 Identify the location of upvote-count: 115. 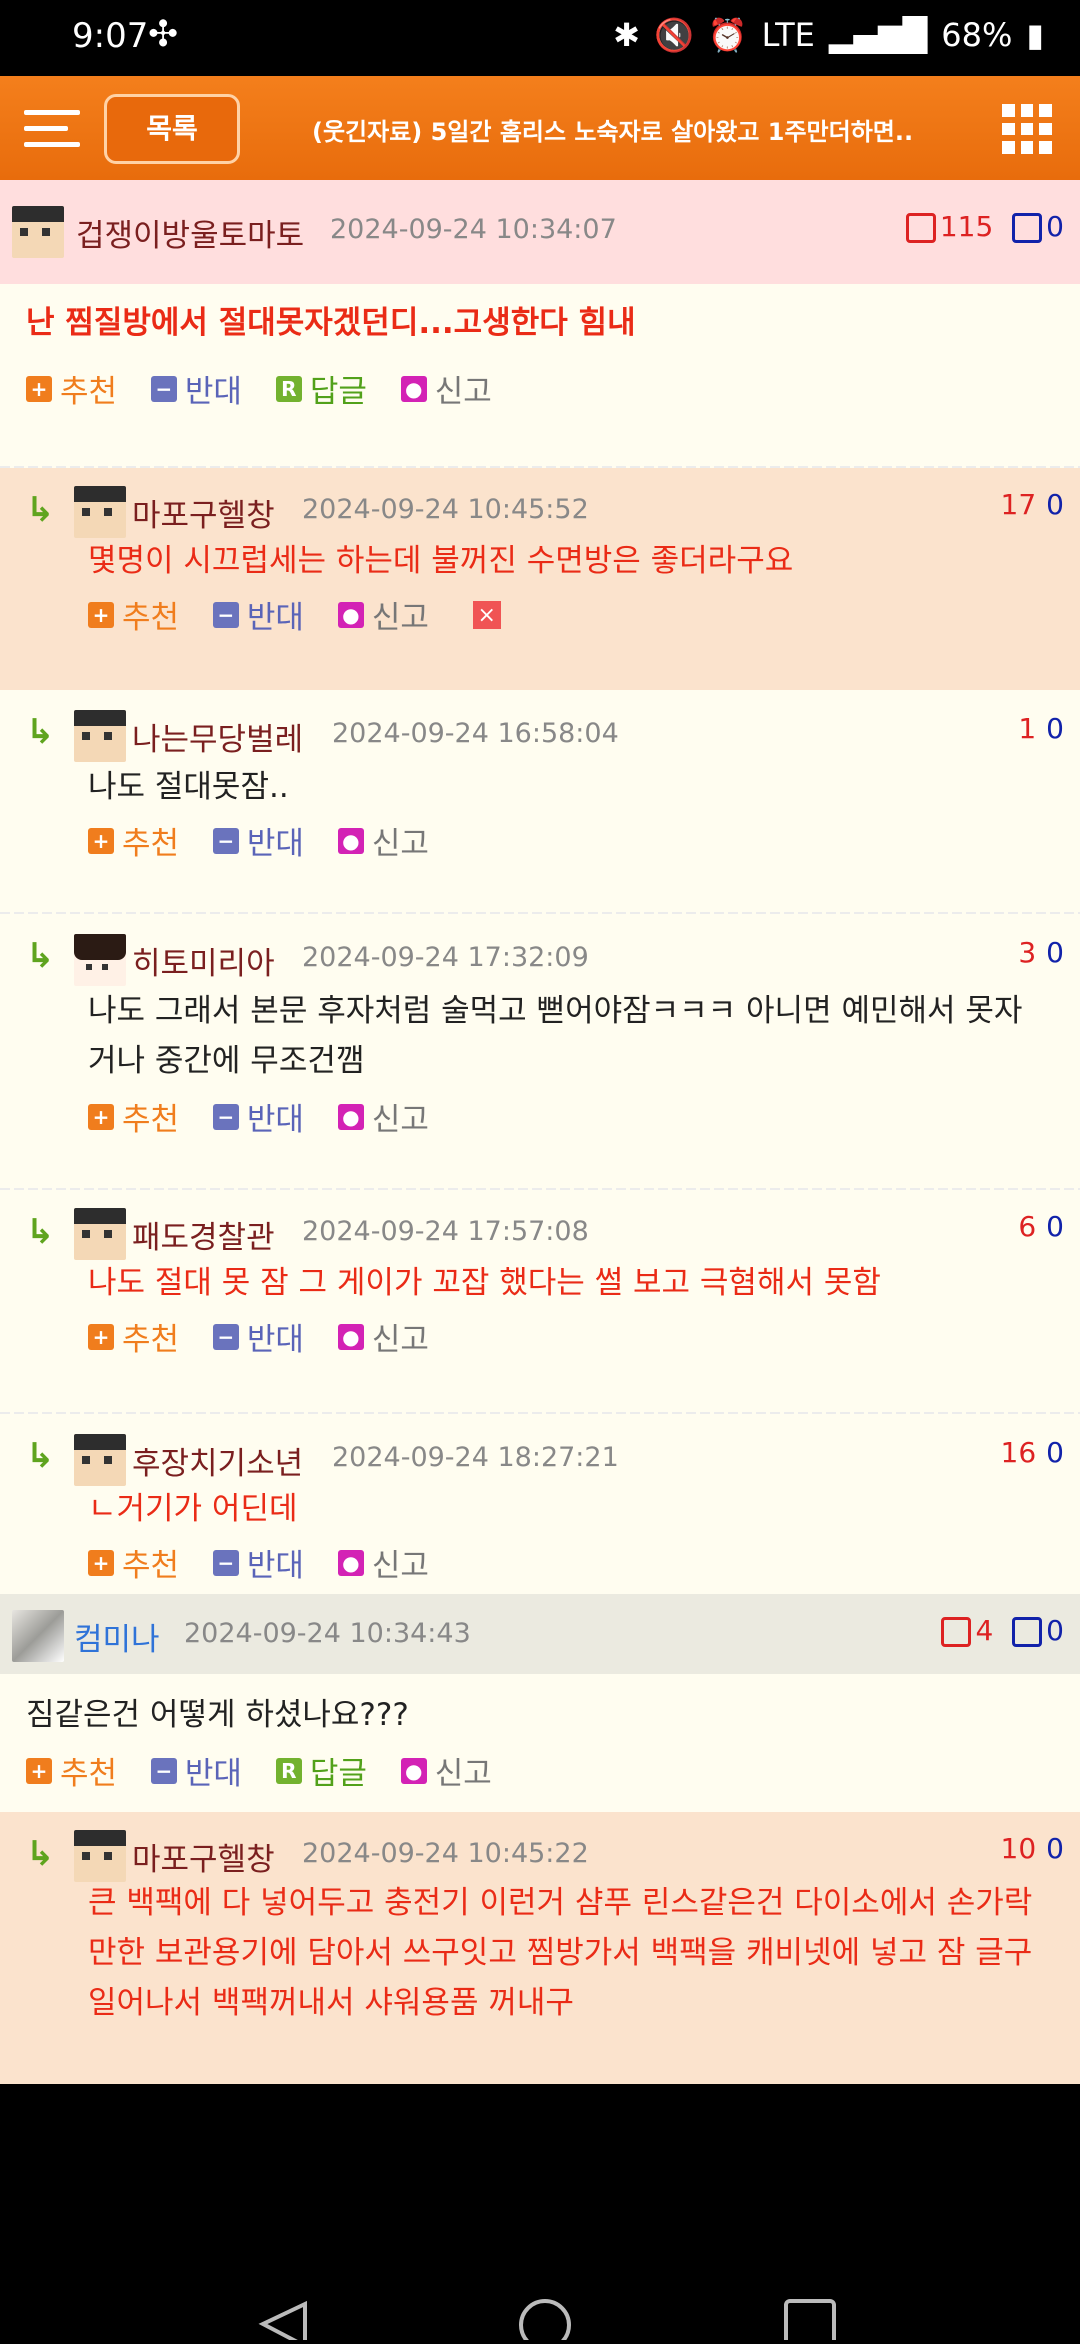
(966, 226).